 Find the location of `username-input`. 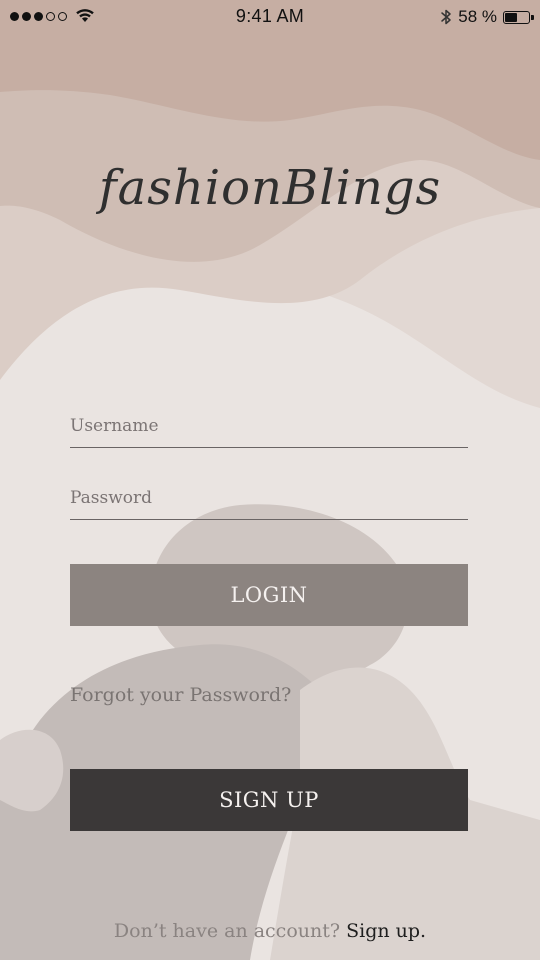

username-input is located at coordinates (269, 425).